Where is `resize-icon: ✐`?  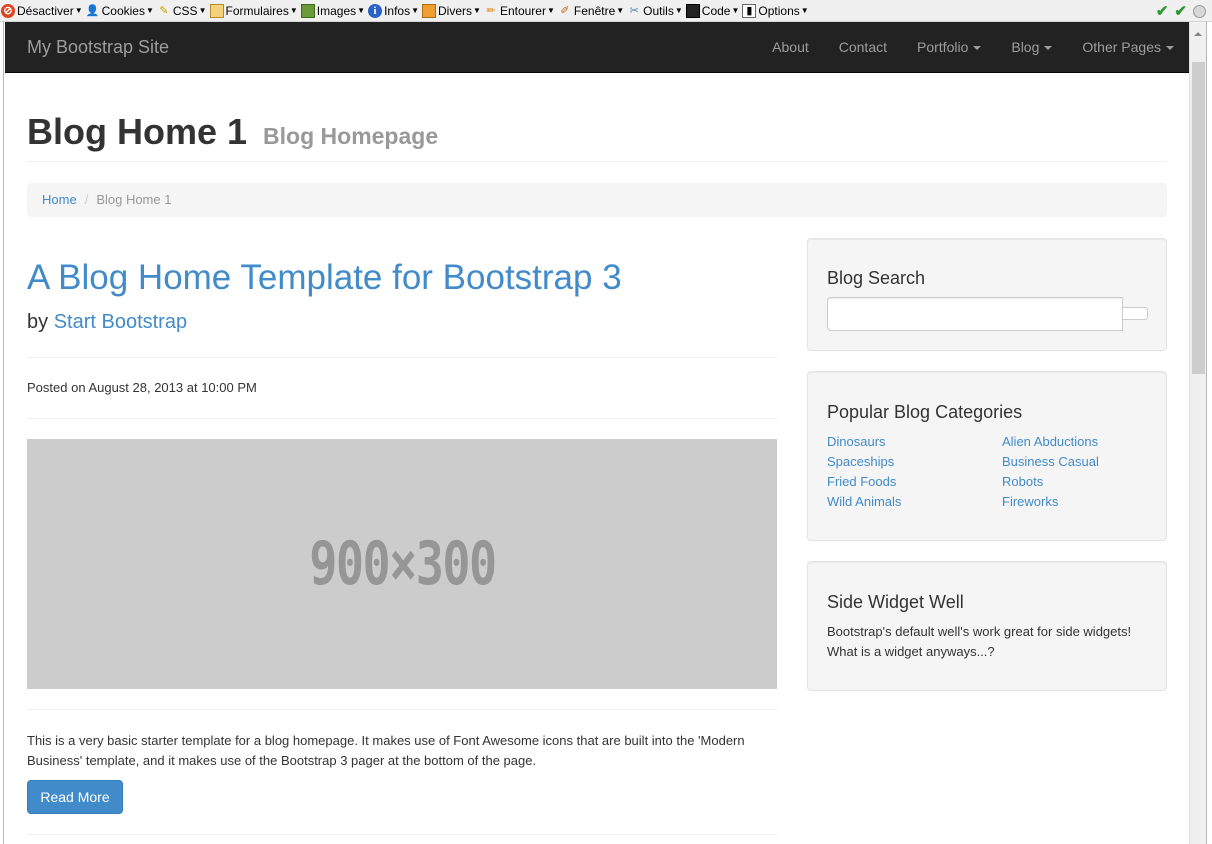 resize-icon: ✐ is located at coordinates (565, 10).